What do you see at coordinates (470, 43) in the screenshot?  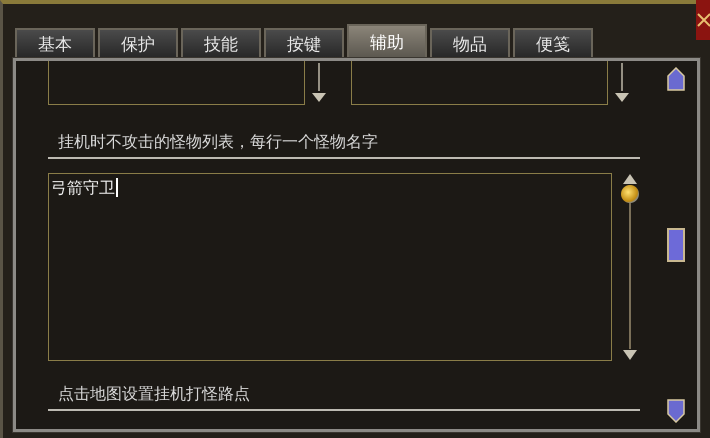 I see `tab: 物品` at bounding box center [470, 43].